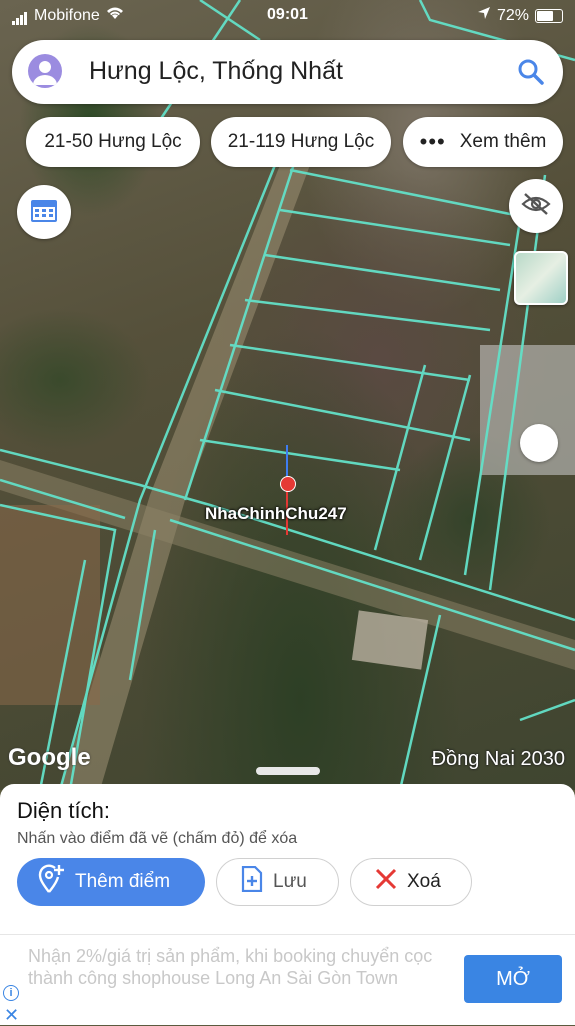 This screenshot has height=1026, width=575. What do you see at coordinates (252, 881) in the screenshot?
I see `save-file-icon` at bounding box center [252, 881].